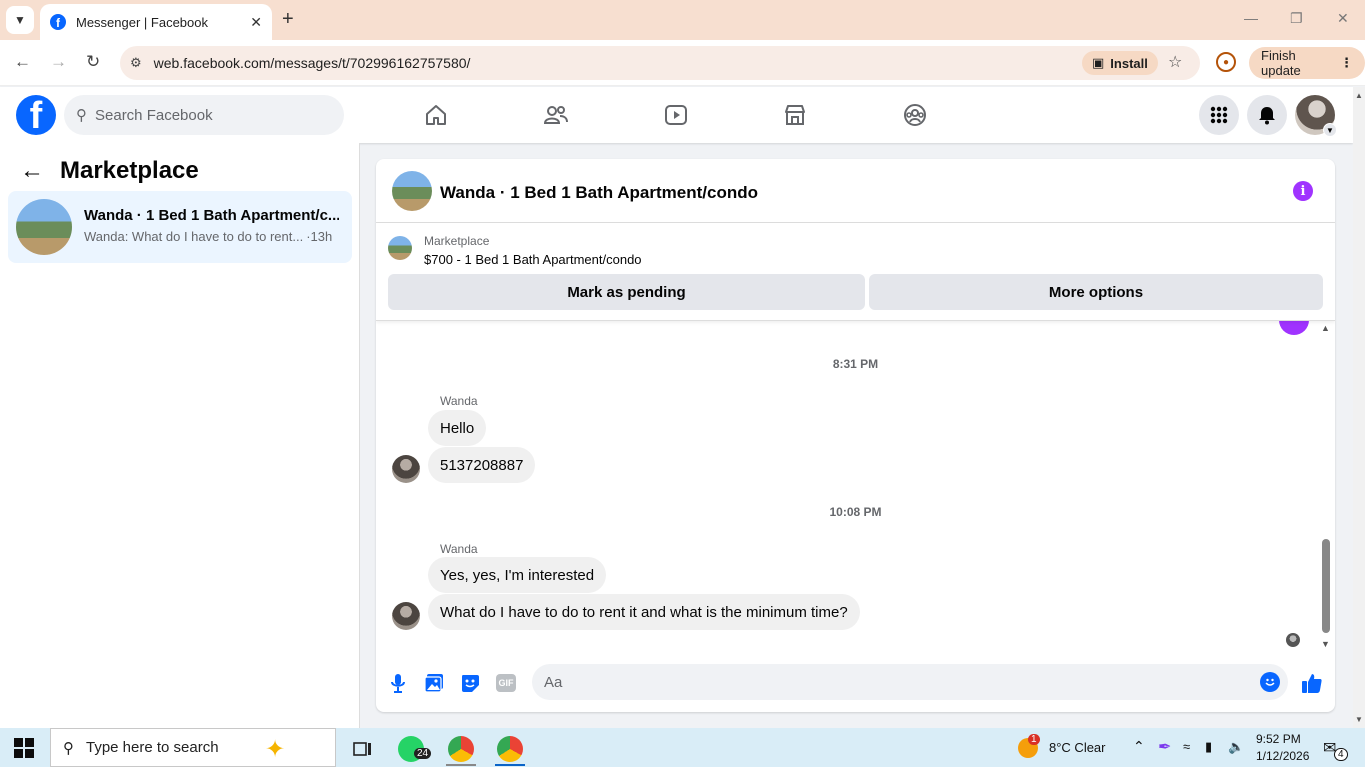 The width and height of the screenshot is (1365, 767). What do you see at coordinates (423, 753) in the screenshot?
I see `whatsapp-badge: 24` at bounding box center [423, 753].